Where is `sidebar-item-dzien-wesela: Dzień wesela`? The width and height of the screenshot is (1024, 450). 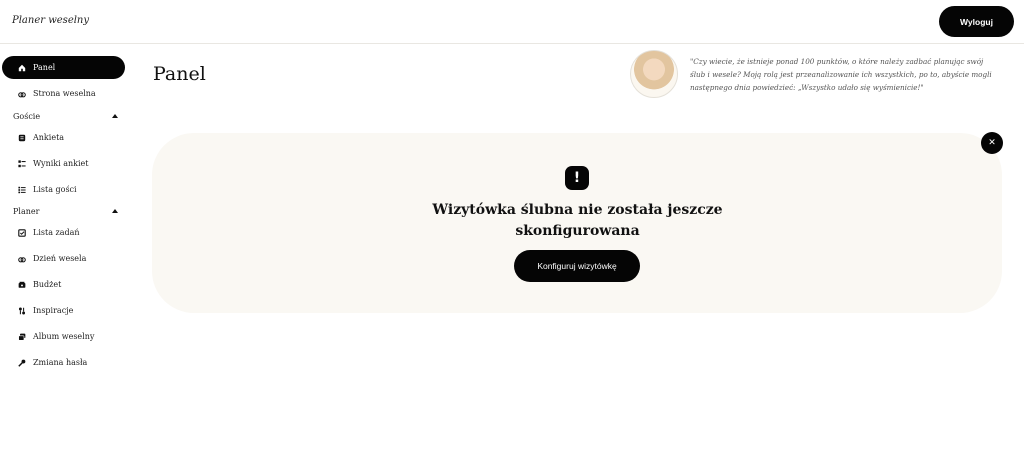 sidebar-item-dzien-wesela: Dzień wesela is located at coordinates (63, 258).